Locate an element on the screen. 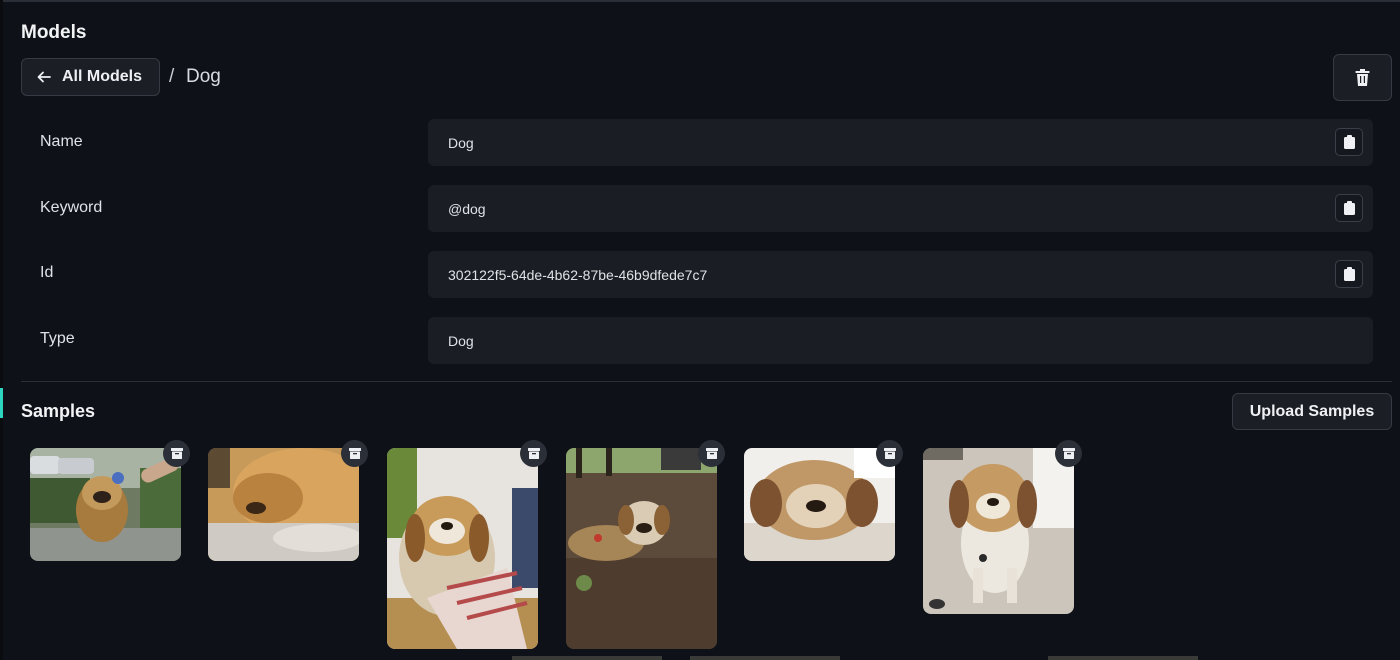 This screenshot has height=660, width=1400. copy-id-button is located at coordinates (1349, 274).